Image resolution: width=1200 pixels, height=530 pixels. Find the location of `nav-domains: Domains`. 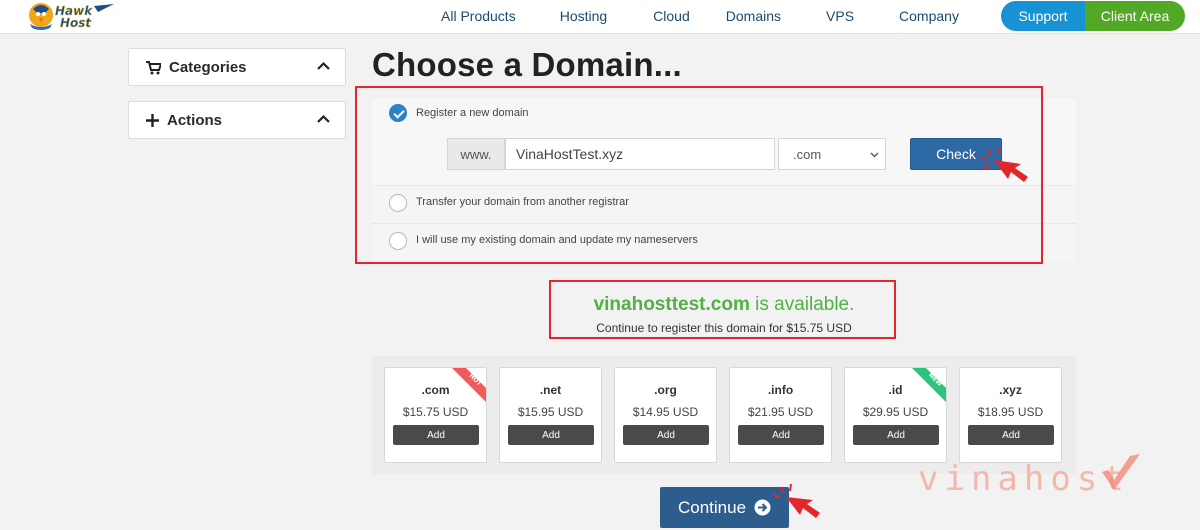

nav-domains: Domains is located at coordinates (753, 16).